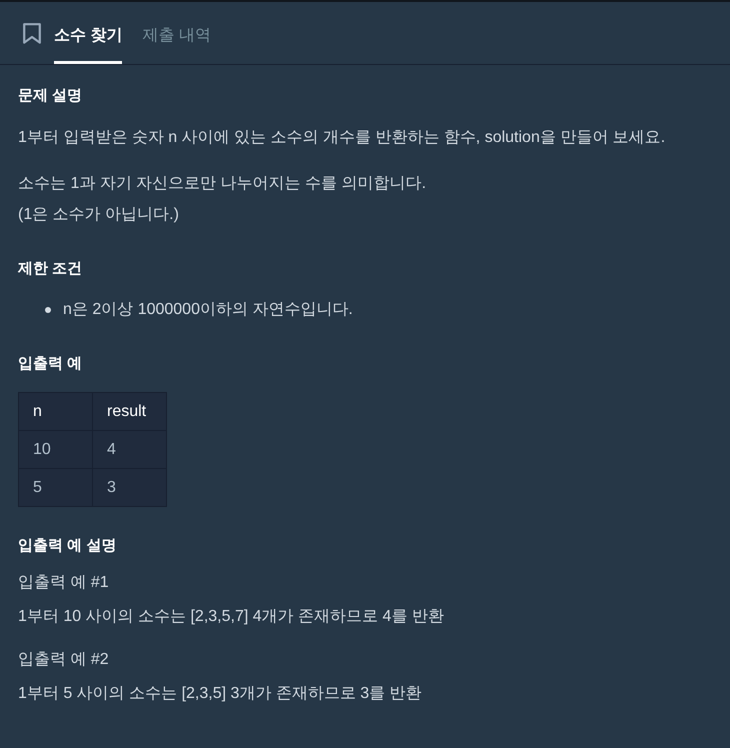  Describe the element at coordinates (64, 583) in the screenshot. I see `description-text: 입출력 예 #1` at that location.